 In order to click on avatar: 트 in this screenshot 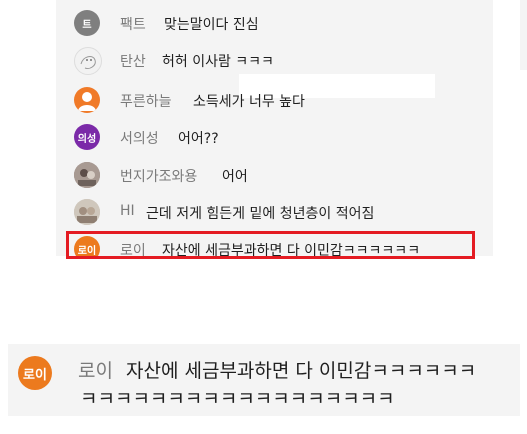, I will do `click(87, 23)`.